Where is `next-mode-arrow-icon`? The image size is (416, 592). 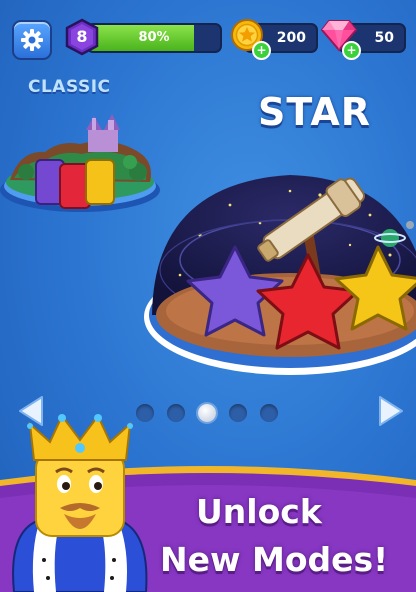
next-mode-arrow-icon is located at coordinates (391, 411).